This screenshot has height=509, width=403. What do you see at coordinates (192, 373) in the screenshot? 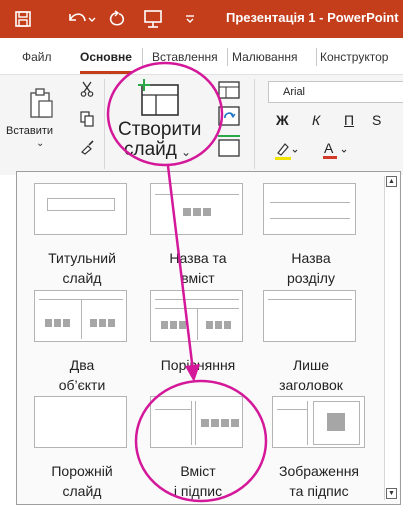
I see `annotation-arrowhead` at bounding box center [192, 373].